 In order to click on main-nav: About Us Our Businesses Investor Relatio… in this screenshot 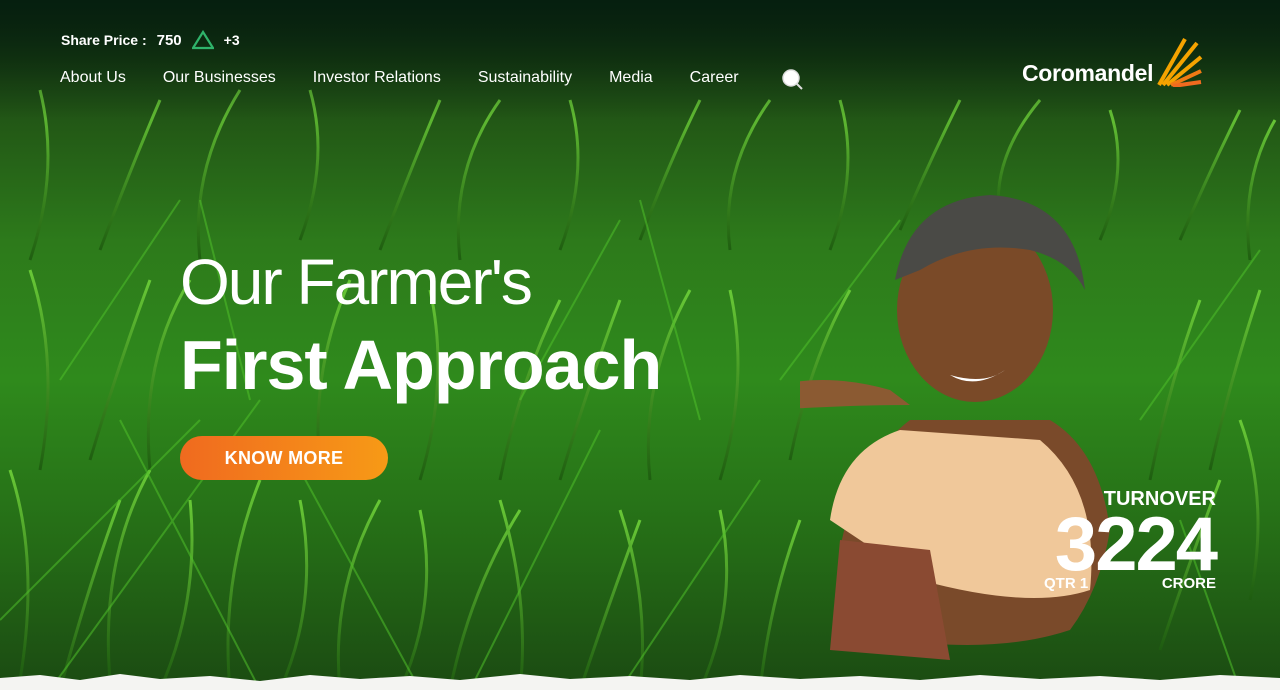, I will do `click(418, 78)`.